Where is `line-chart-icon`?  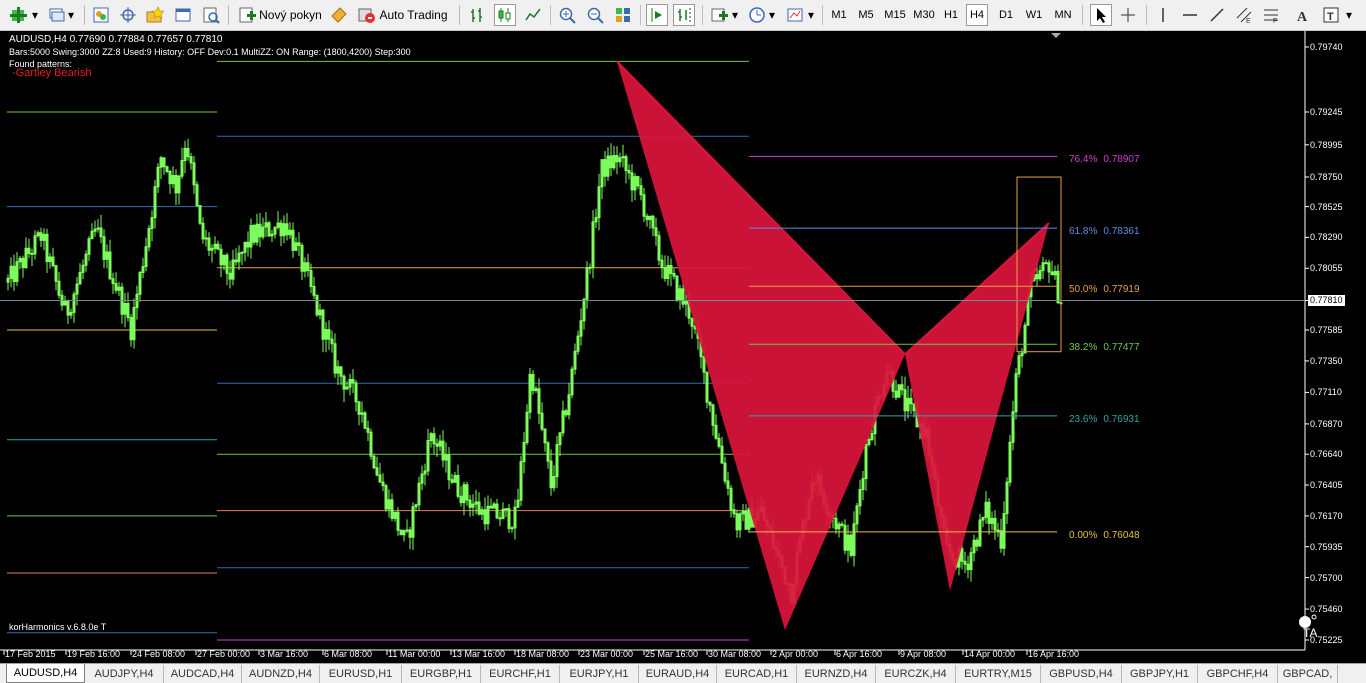 line-chart-icon is located at coordinates (533, 15).